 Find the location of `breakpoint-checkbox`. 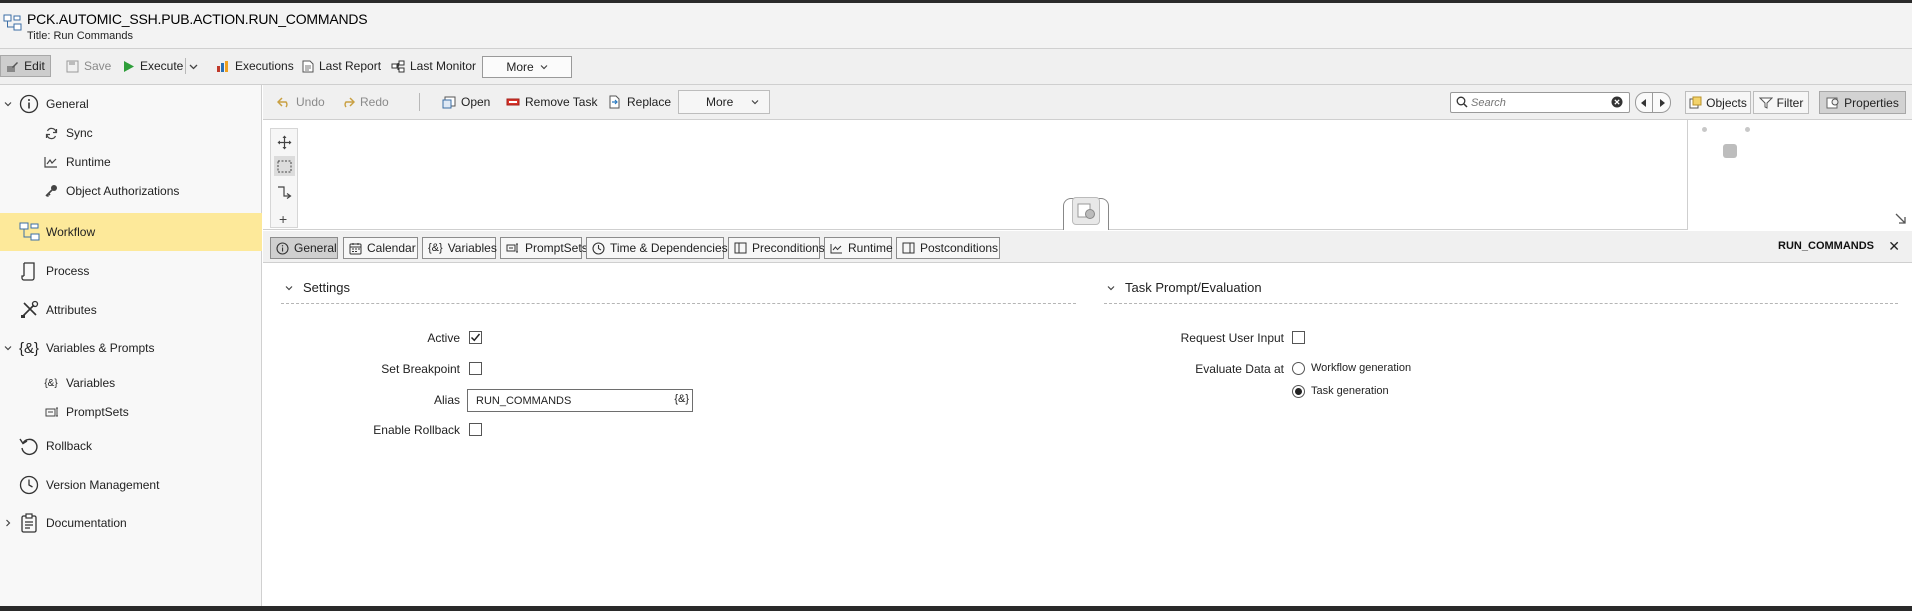

breakpoint-checkbox is located at coordinates (475, 368).